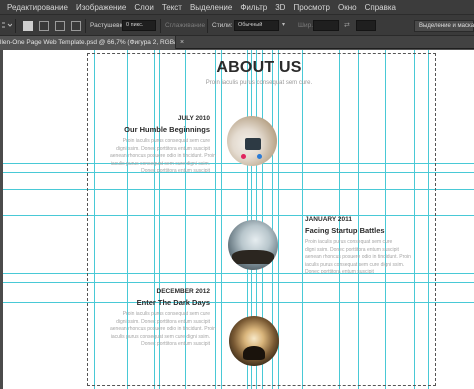  I want to click on menu-item-layers: Слои, so click(143, 7).